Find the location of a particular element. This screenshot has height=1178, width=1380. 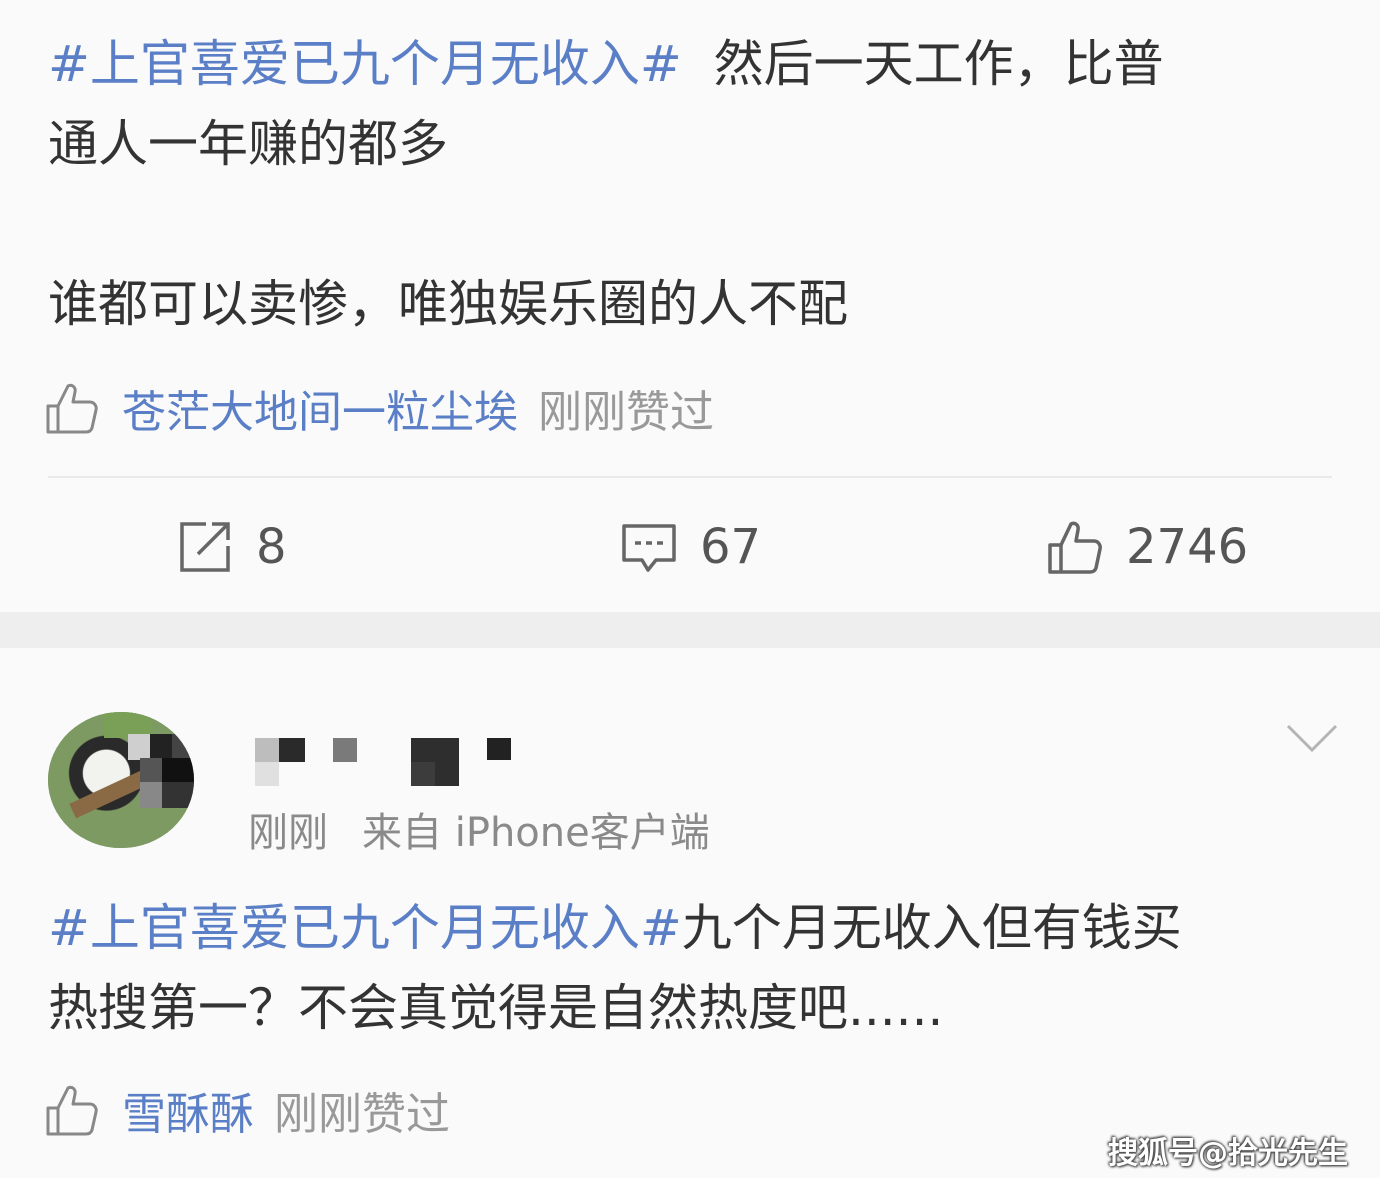

repost-button: 8 is located at coordinates (231, 547).